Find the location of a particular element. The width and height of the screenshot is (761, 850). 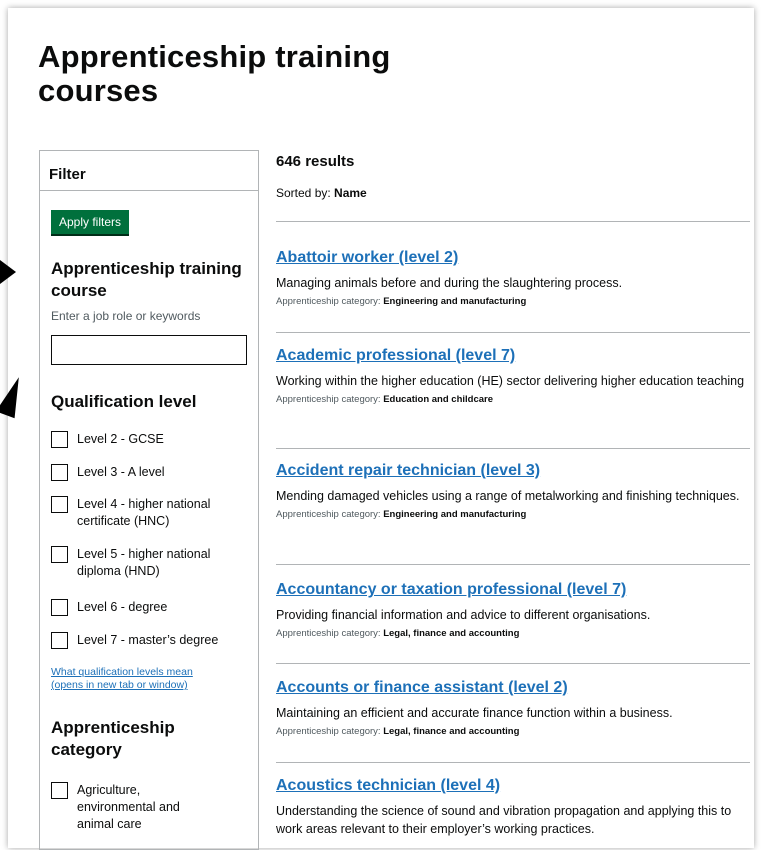

checkbox-label: Level 7 - master’s degree is located at coordinates (148, 640).